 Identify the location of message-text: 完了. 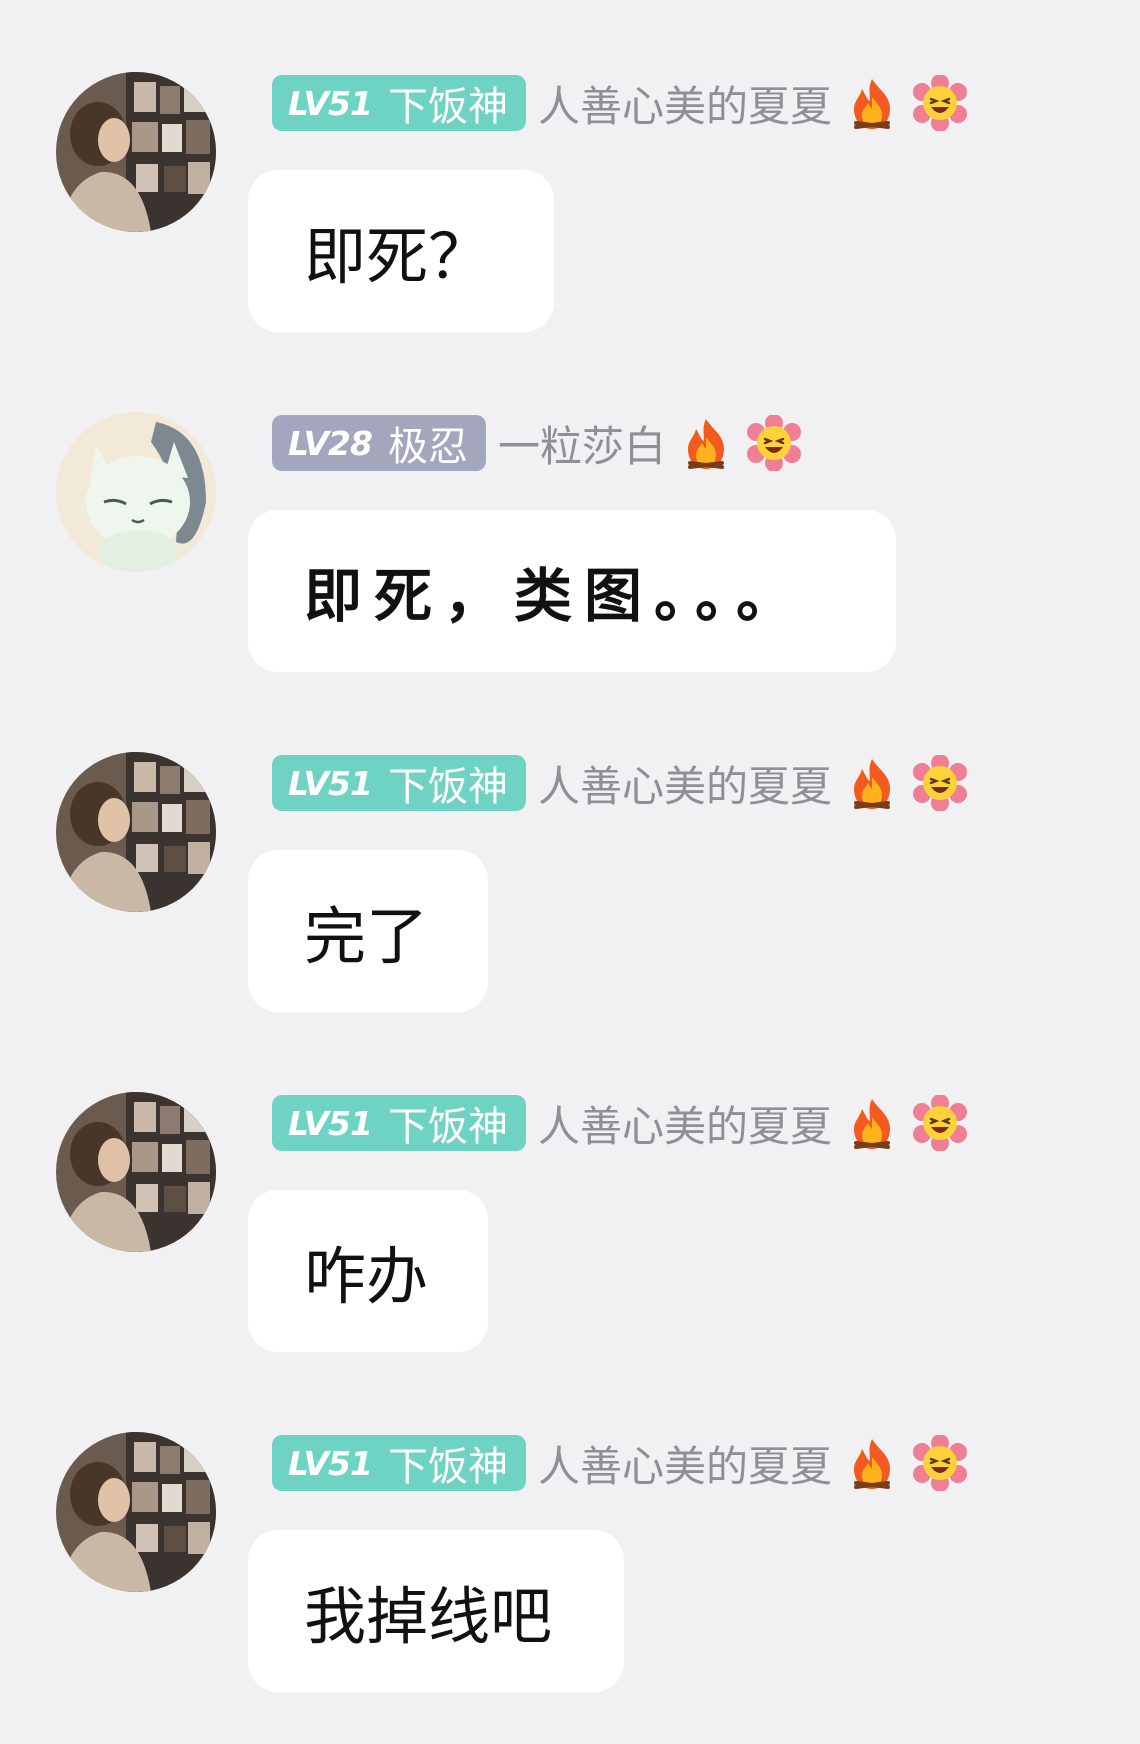
(366, 936).